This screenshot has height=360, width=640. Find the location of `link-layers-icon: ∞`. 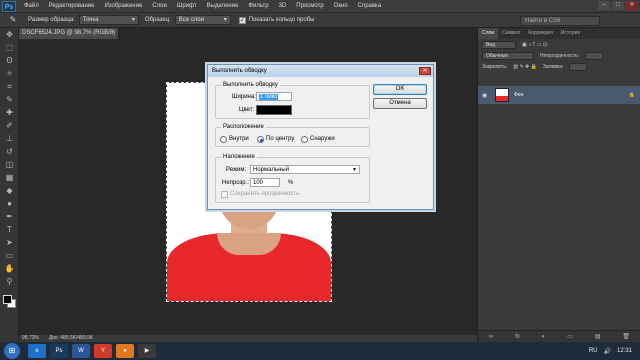

link-layers-icon: ∞ is located at coordinates (491, 337).